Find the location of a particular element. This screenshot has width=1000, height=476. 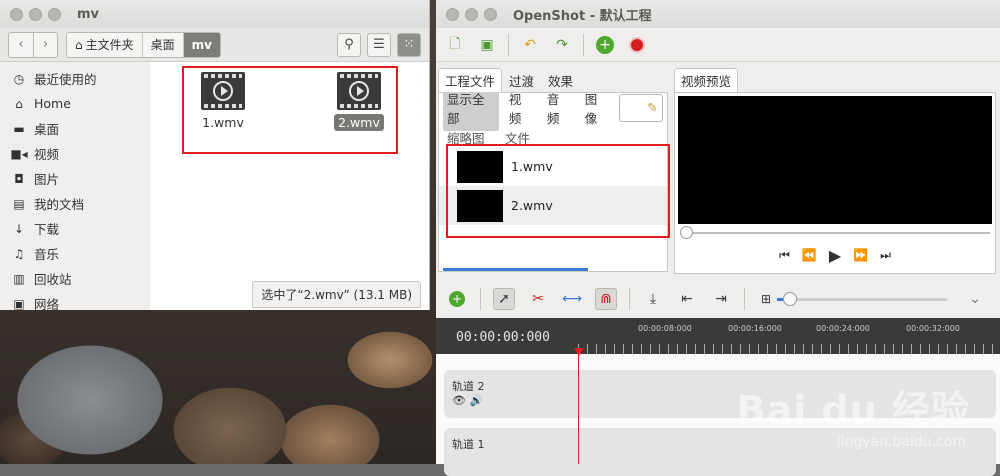

breadcrumb-desktop: 桌面 is located at coordinates (163, 44).